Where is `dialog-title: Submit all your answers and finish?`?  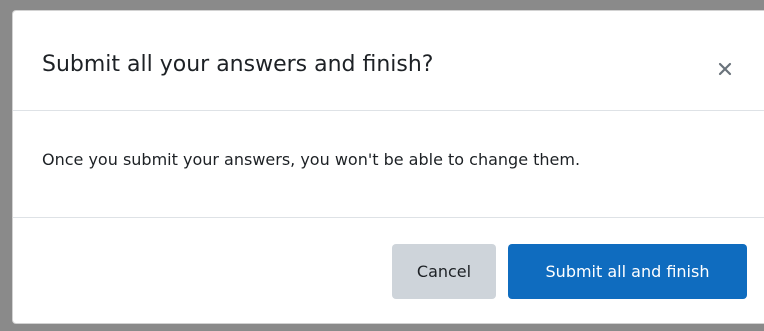 dialog-title: Submit all your answers and finish? is located at coordinates (238, 64).